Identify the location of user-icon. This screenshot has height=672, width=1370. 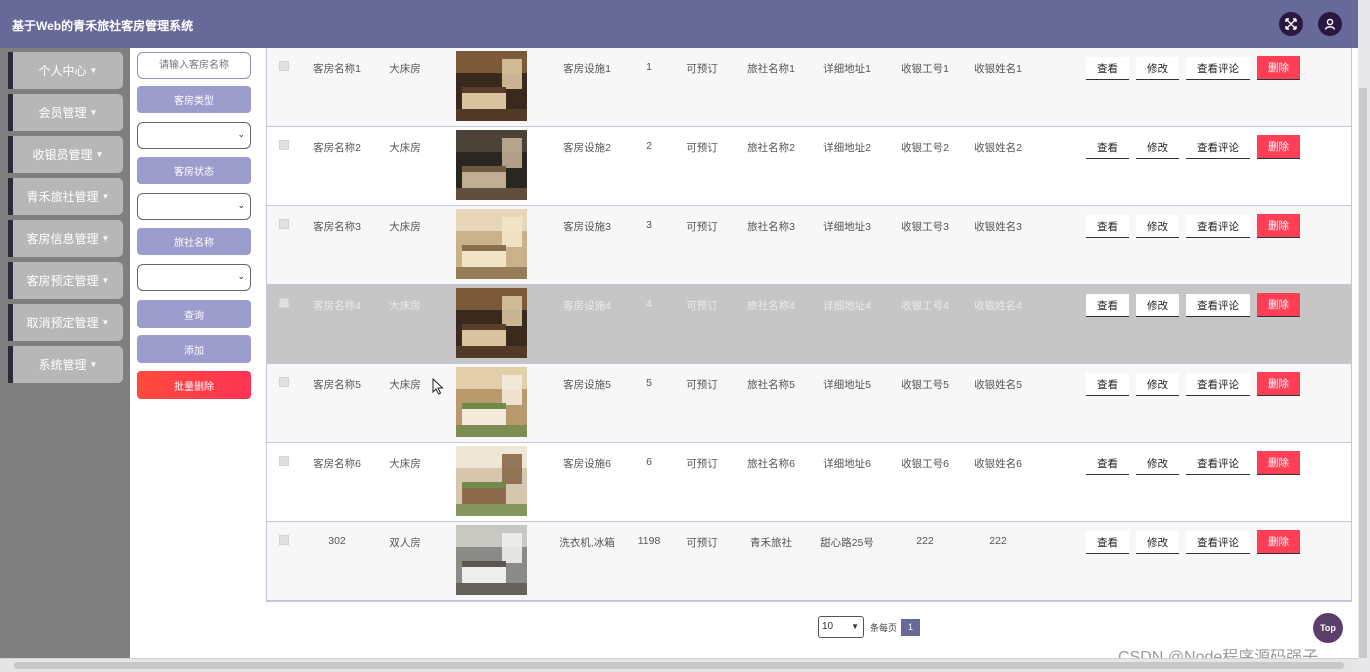
(1330, 24).